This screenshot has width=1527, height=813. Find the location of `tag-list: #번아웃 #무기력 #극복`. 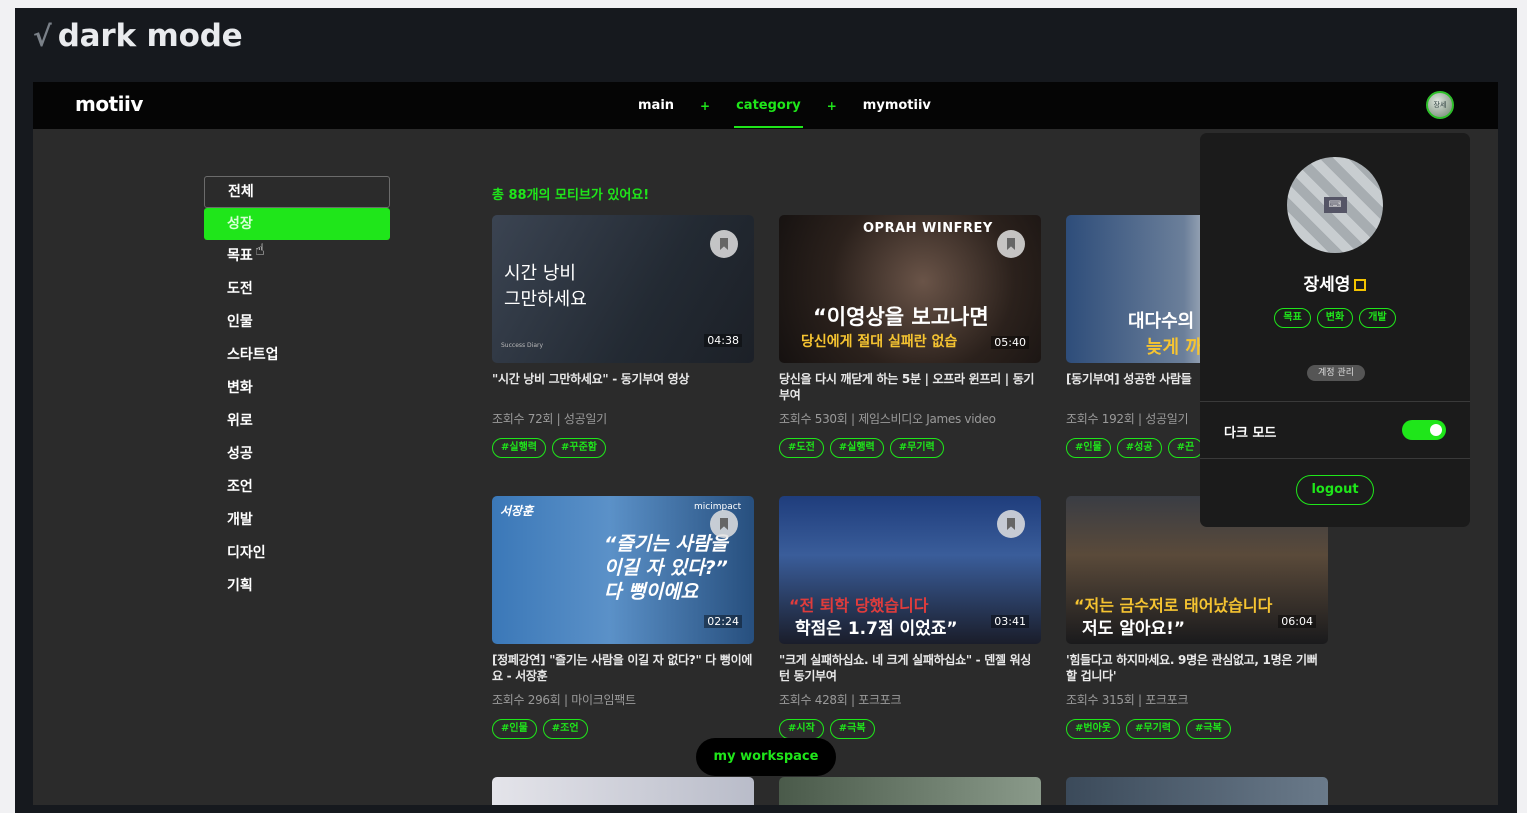

tag-list: #번아웃 #무기력 #극복 is located at coordinates (1197, 729).